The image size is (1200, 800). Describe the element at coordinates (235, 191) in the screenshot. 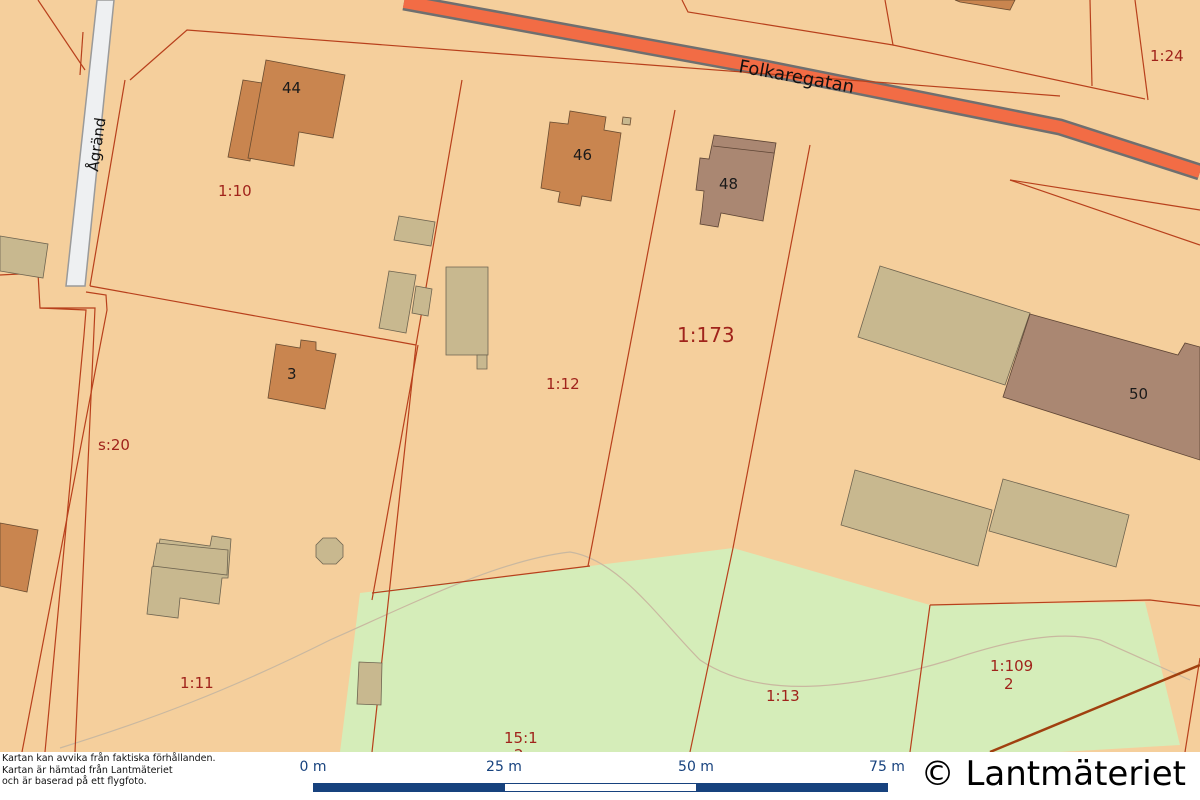

I see `parcel-label: 1:10` at that location.